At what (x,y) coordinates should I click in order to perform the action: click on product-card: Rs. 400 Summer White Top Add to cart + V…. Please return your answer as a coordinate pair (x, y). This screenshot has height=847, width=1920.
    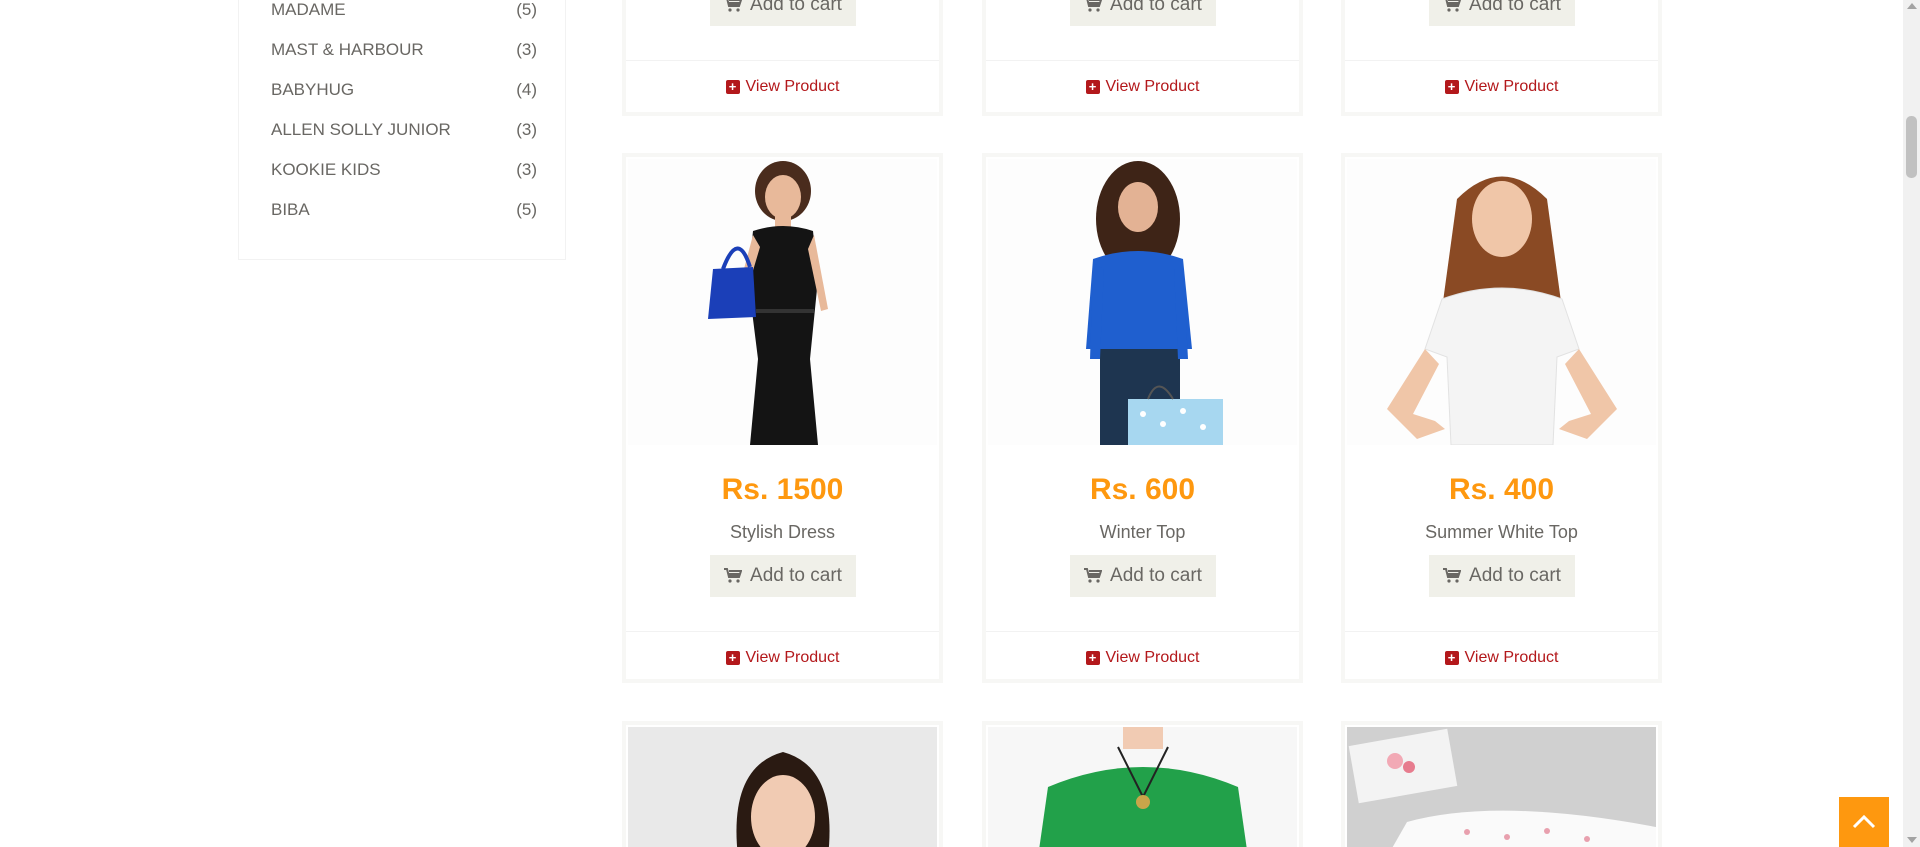
    Looking at the image, I should click on (1501, 418).